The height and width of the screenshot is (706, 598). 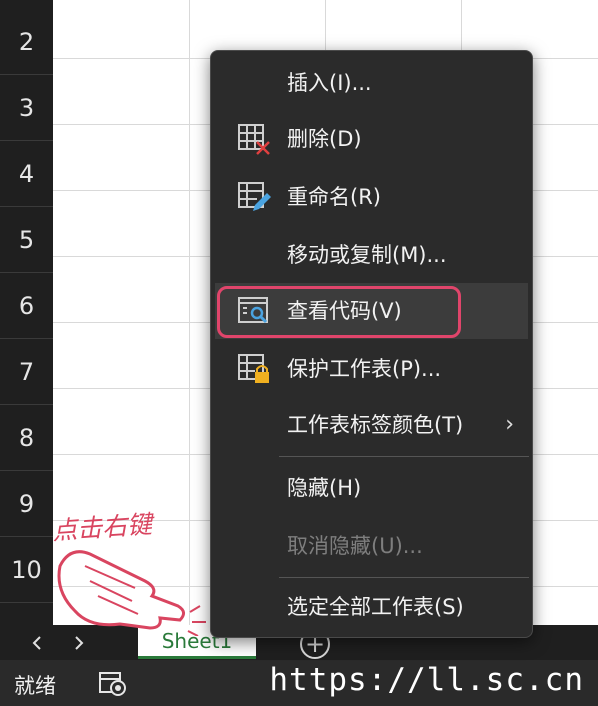 I want to click on row-headers: 2 3 4 5 6 7 8 9 10, so click(x=26, y=312).